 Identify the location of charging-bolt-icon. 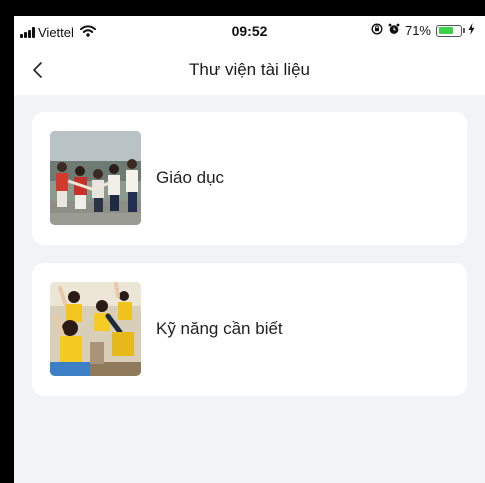
(471, 30).